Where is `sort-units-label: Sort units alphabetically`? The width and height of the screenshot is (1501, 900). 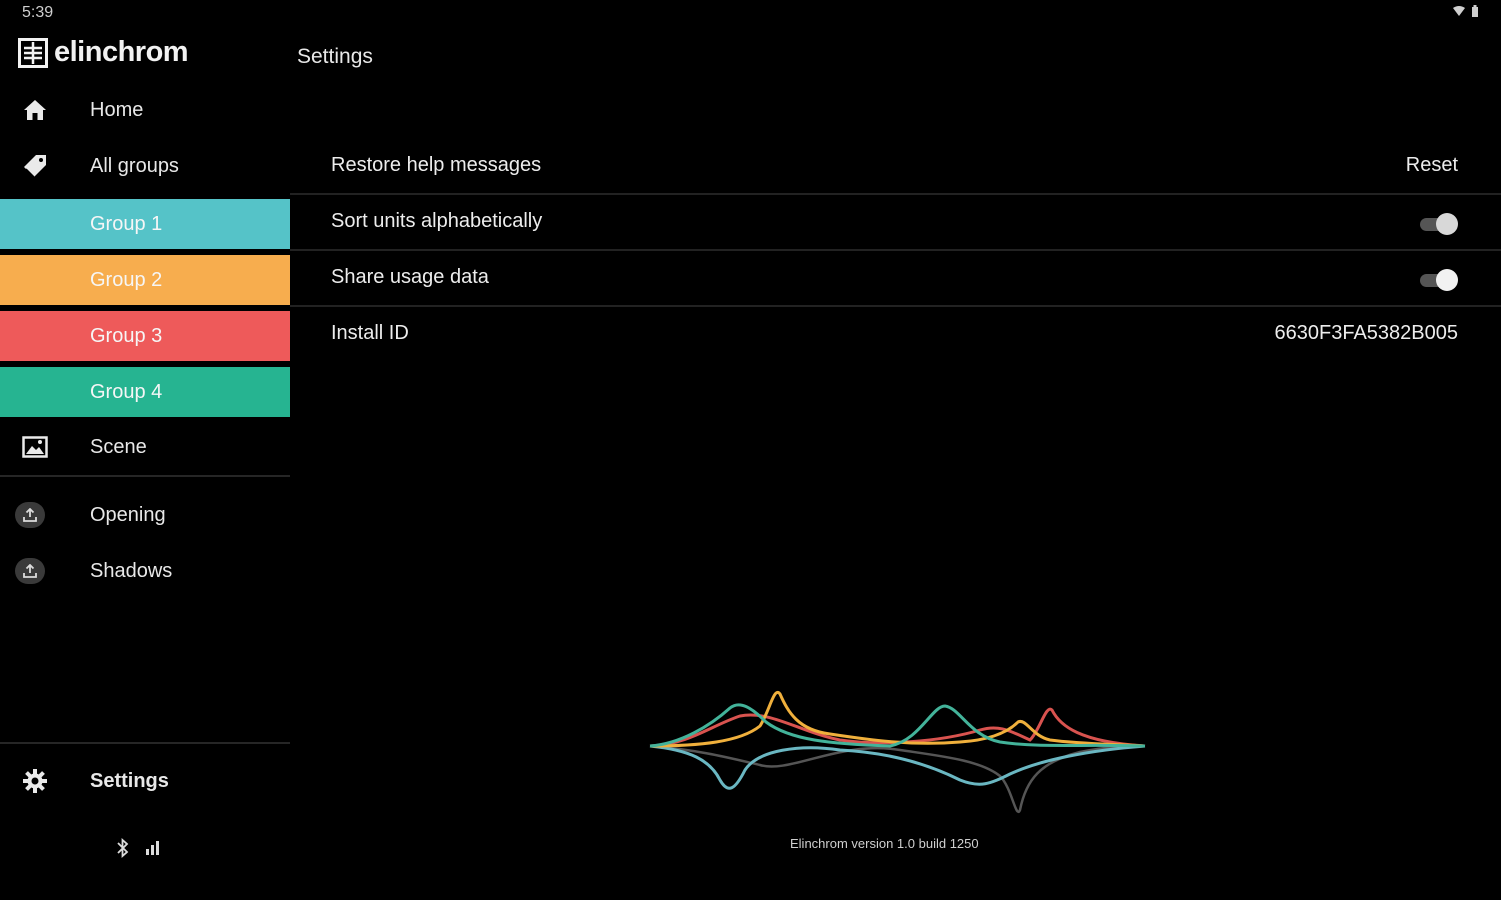 sort-units-label: Sort units alphabetically is located at coordinates (437, 221).